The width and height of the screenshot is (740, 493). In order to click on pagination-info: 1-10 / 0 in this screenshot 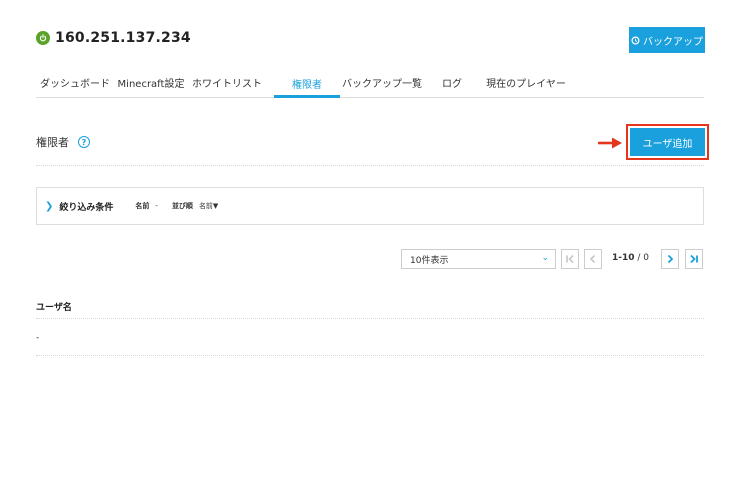, I will do `click(630, 258)`.